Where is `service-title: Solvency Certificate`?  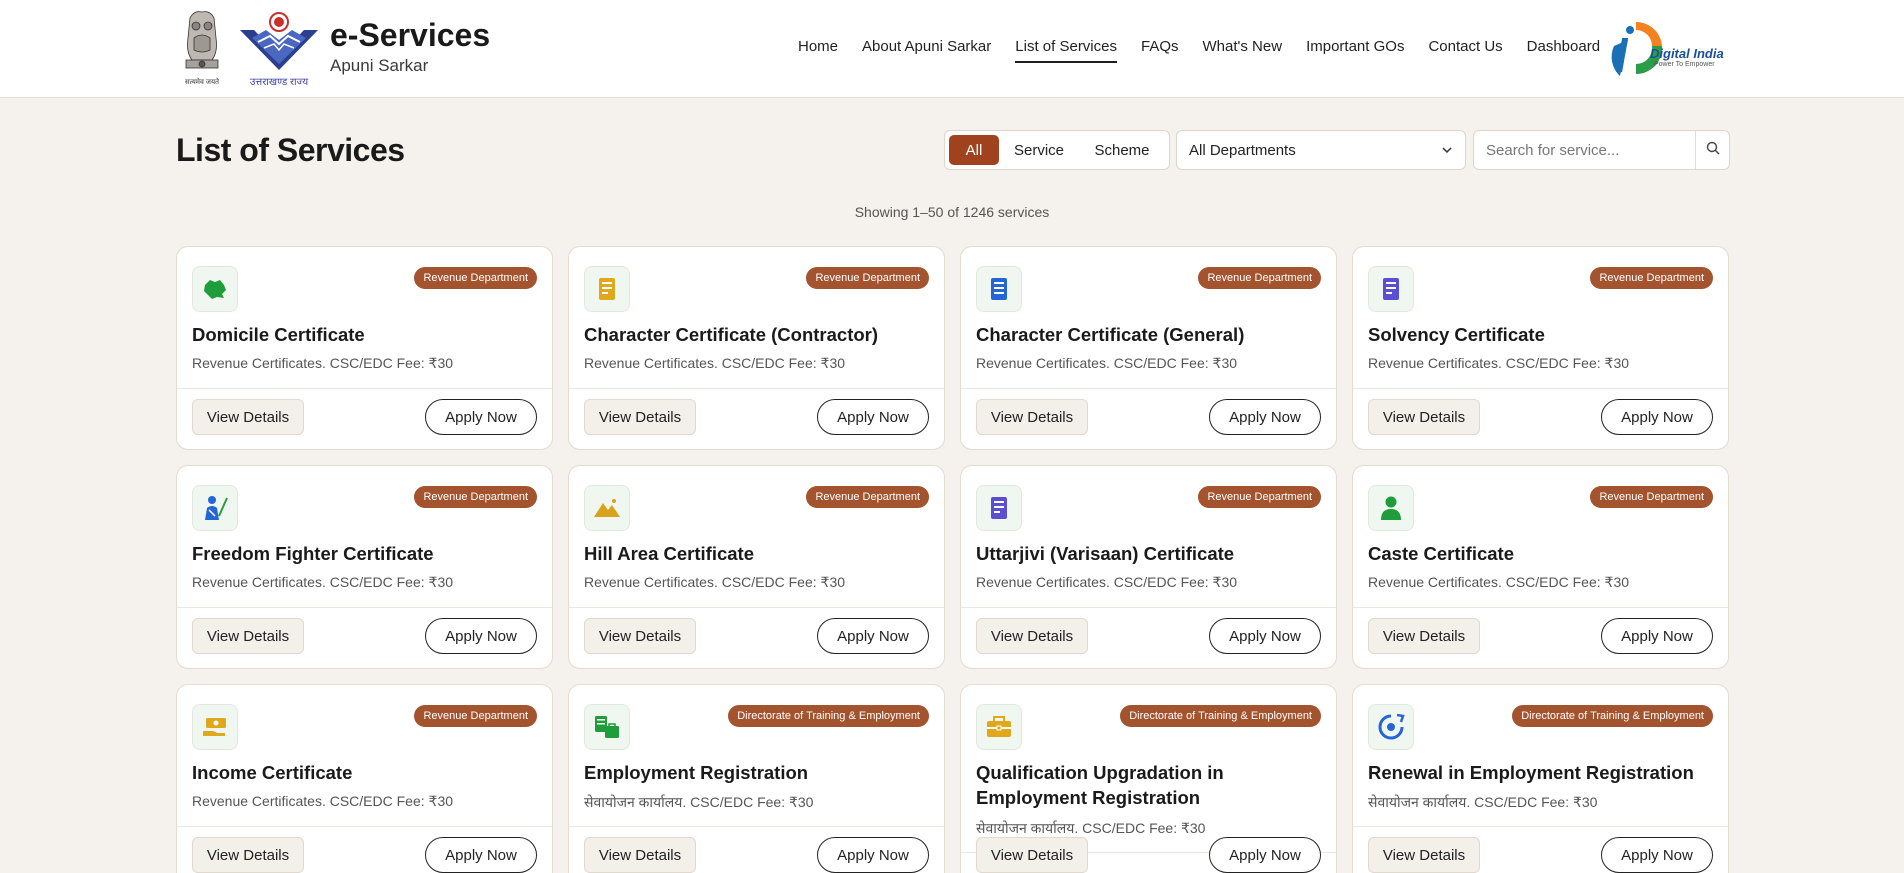 service-title: Solvency Certificate is located at coordinates (1540, 334).